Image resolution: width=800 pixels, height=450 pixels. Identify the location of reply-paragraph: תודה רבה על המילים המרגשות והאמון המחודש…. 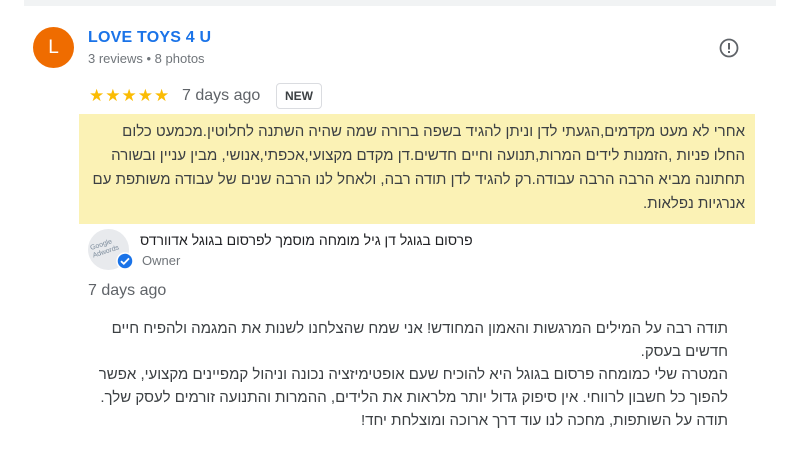
(419, 340).